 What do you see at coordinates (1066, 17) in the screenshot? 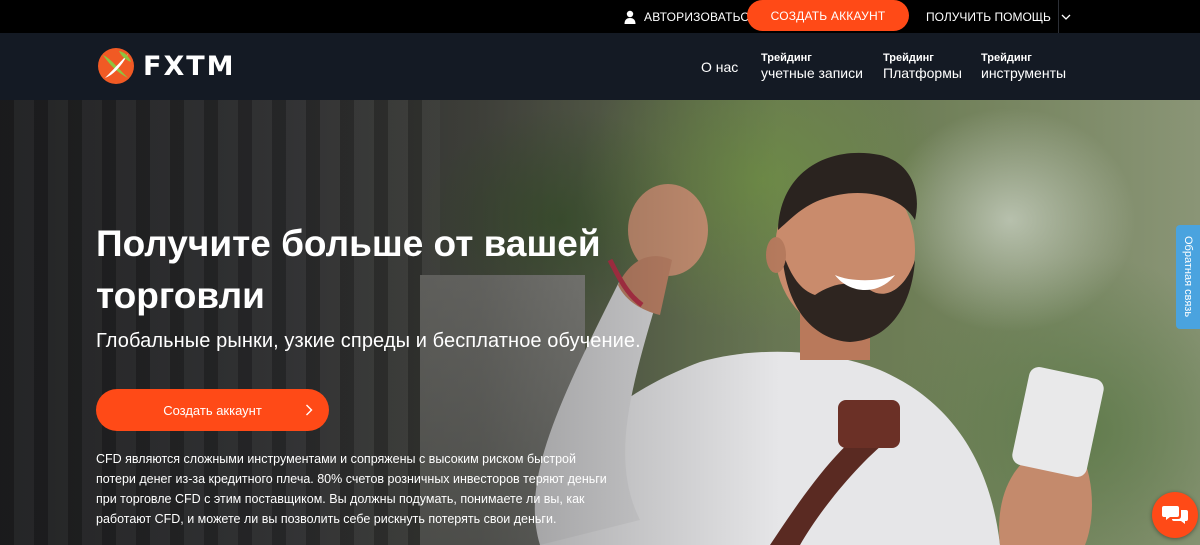
I see `chevron-down-icon` at bounding box center [1066, 17].